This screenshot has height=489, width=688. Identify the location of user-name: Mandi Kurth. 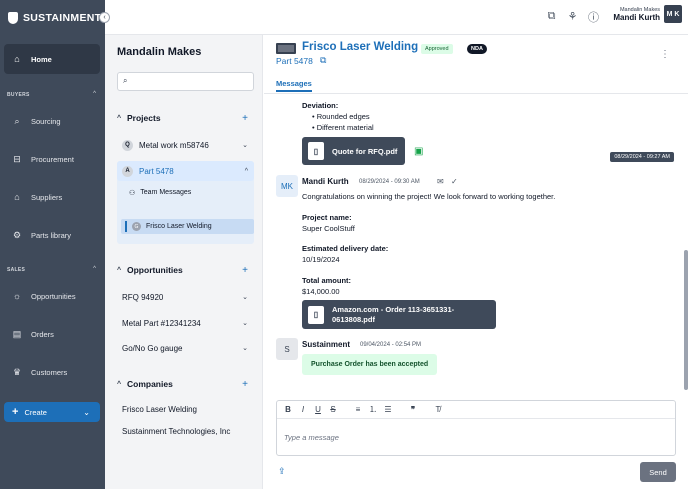
(636, 17).